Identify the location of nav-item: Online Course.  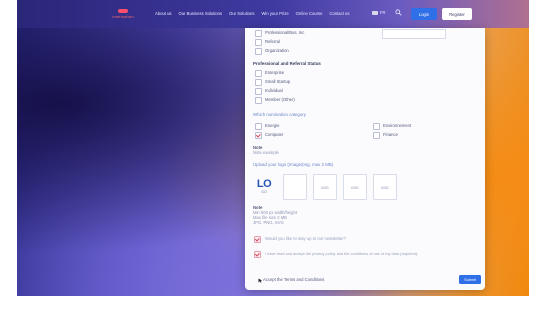
(309, 13).